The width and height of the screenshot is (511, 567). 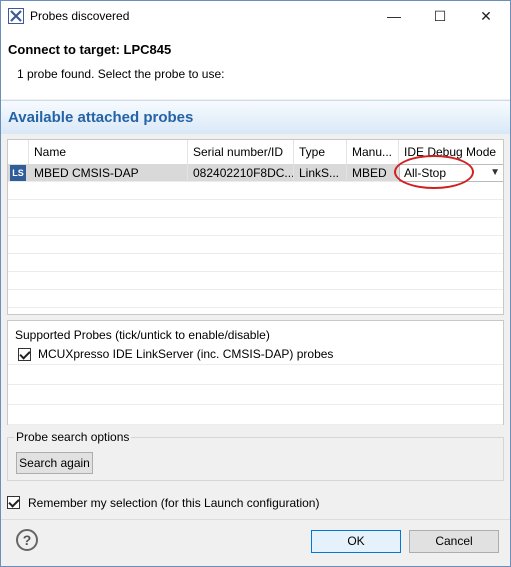 I want to click on header-title: Connect to target: LPC845, so click(x=90, y=49).